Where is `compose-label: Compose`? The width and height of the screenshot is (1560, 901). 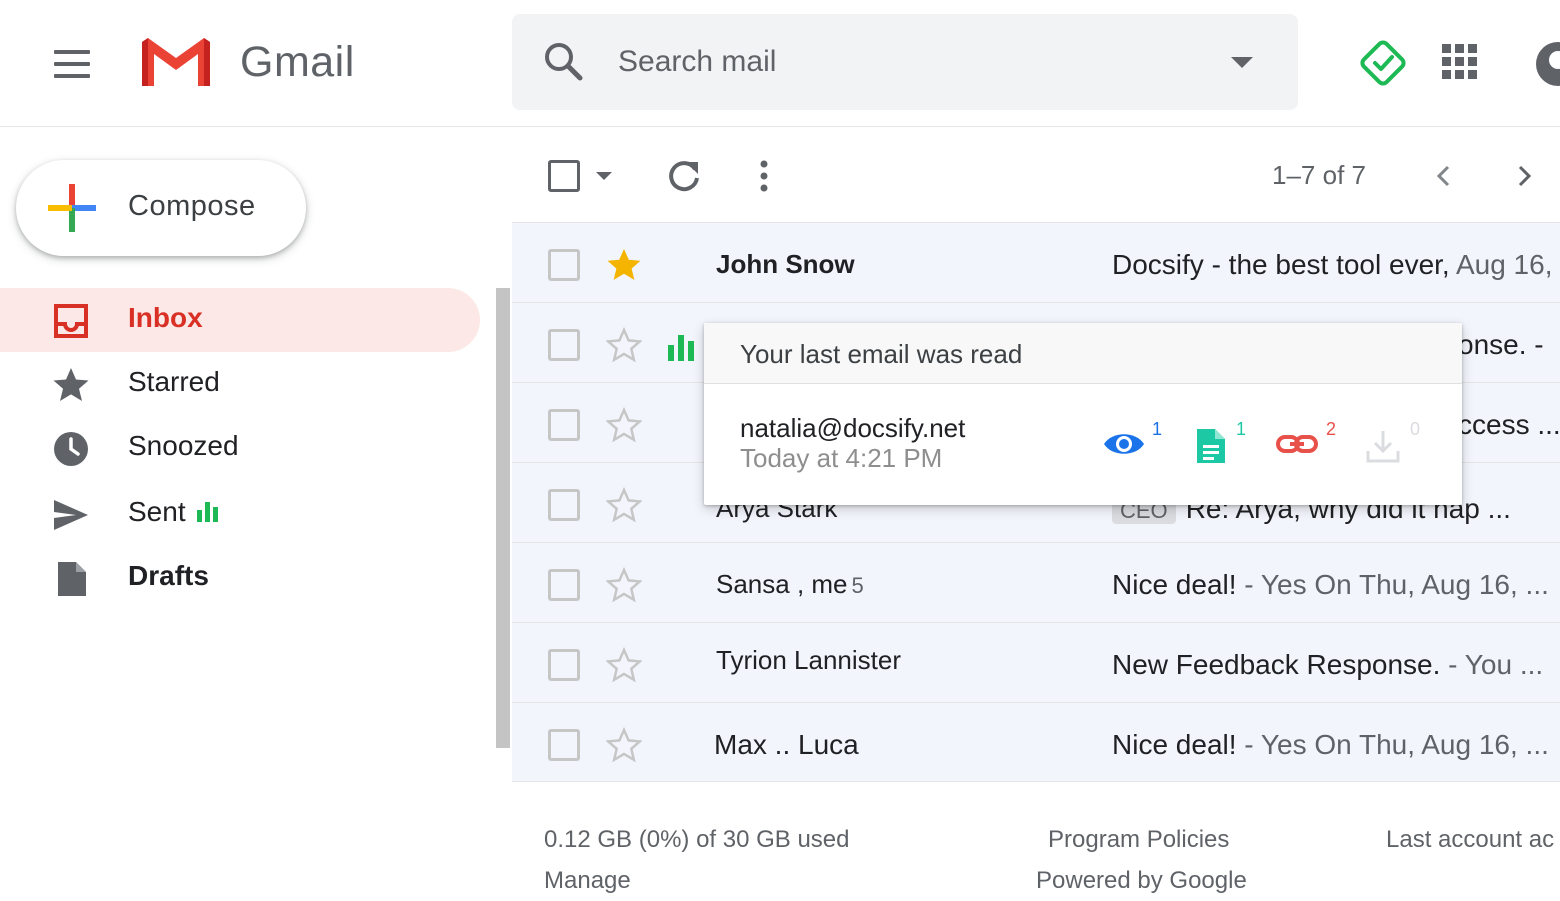
compose-label: Compose is located at coordinates (192, 206).